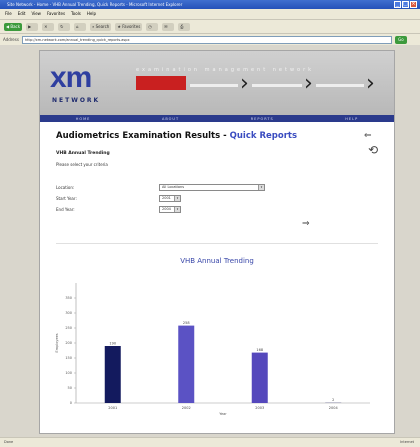  What do you see at coordinates (131, 26) in the screenshot?
I see `favorites-label: Favorites` at bounding box center [131, 26].